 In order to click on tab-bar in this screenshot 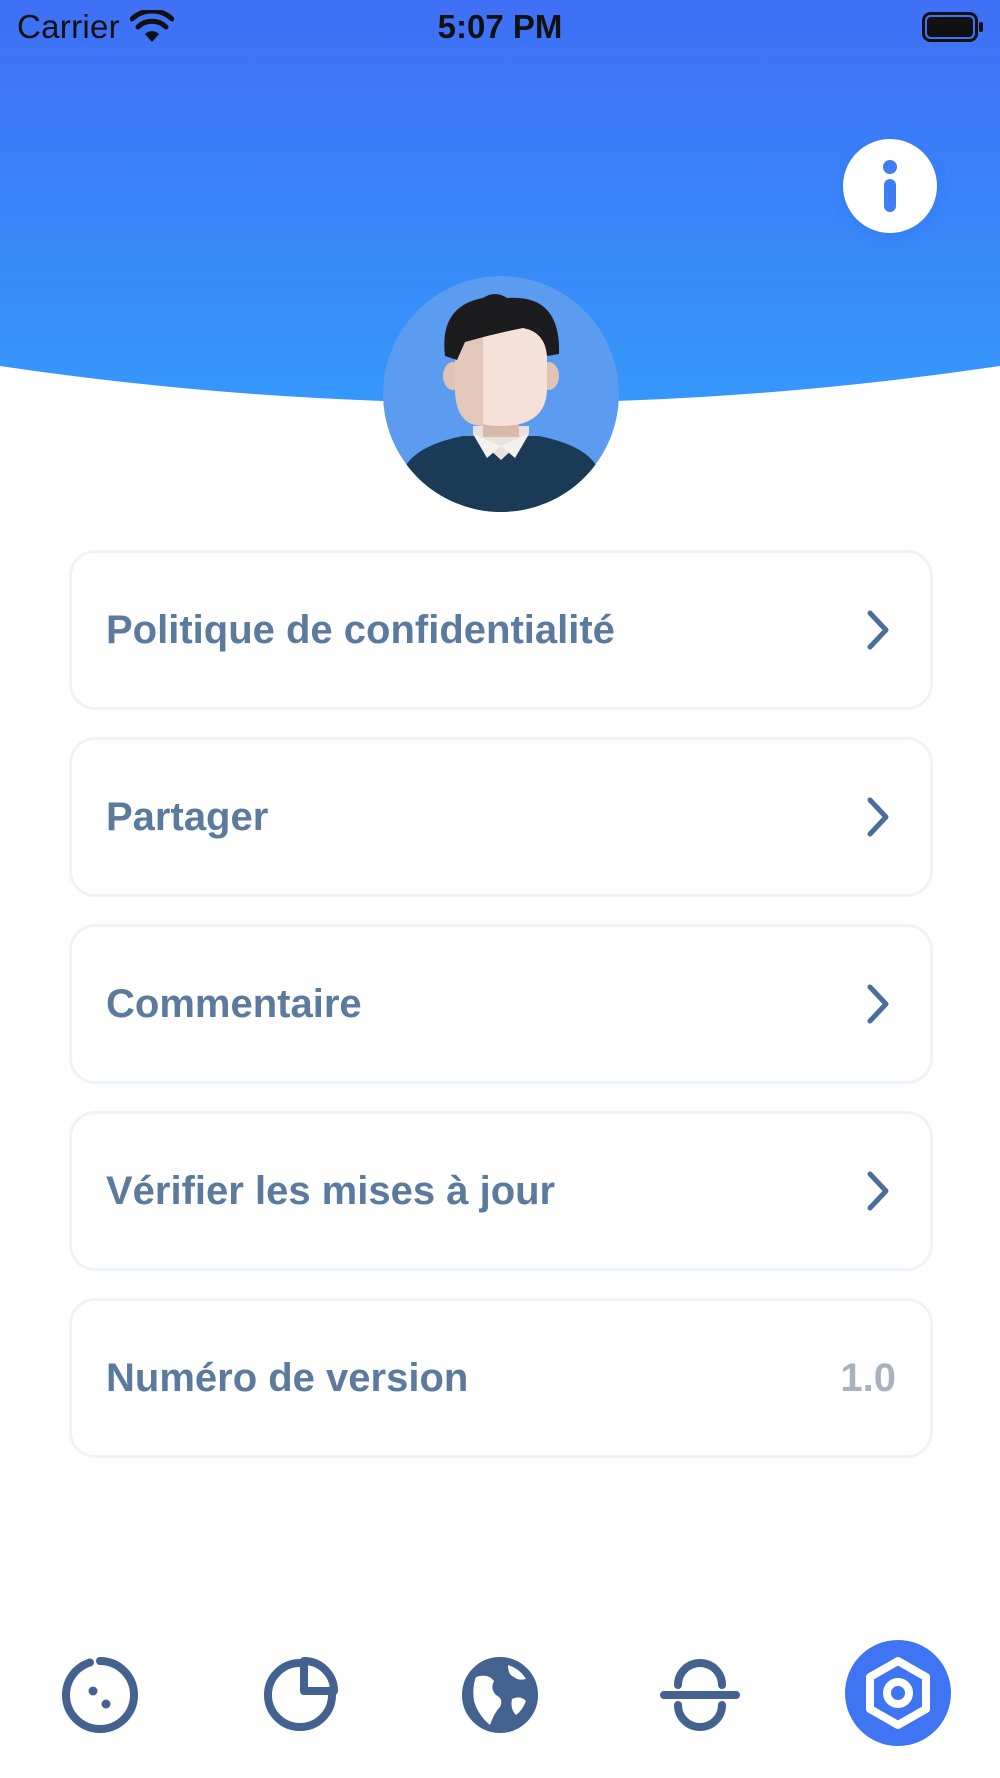, I will do `click(500, 1700)`.